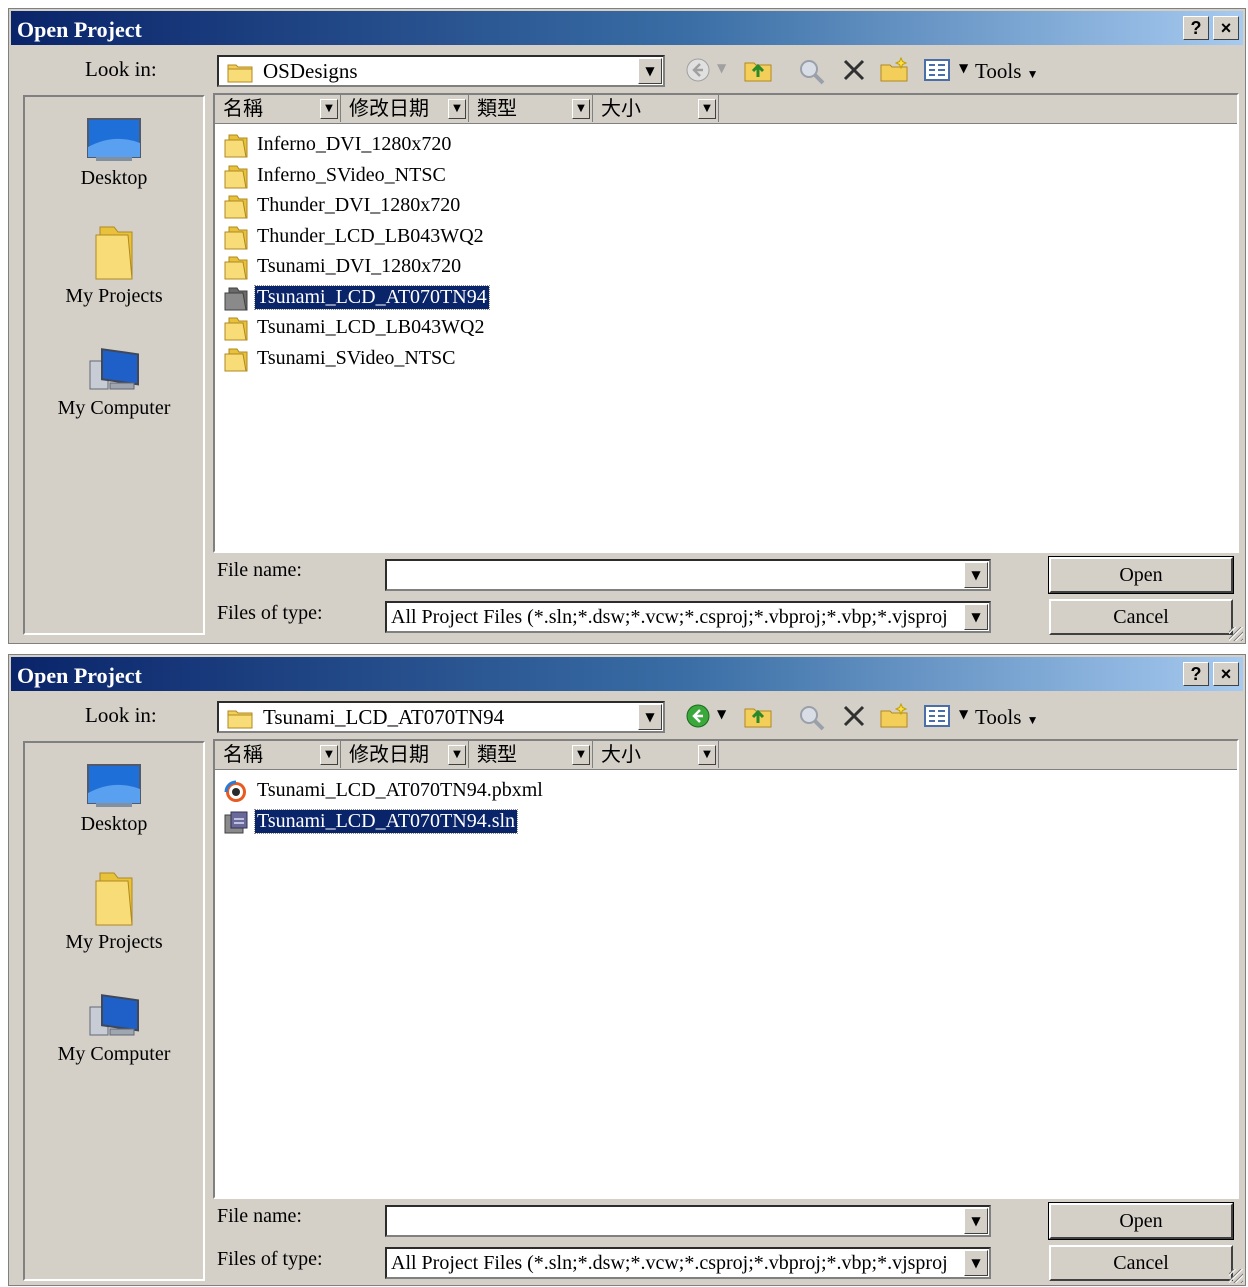 This screenshot has width=1248, height=1287. Describe the element at coordinates (235, 791) in the screenshot. I see `platform-builder-icon` at that location.